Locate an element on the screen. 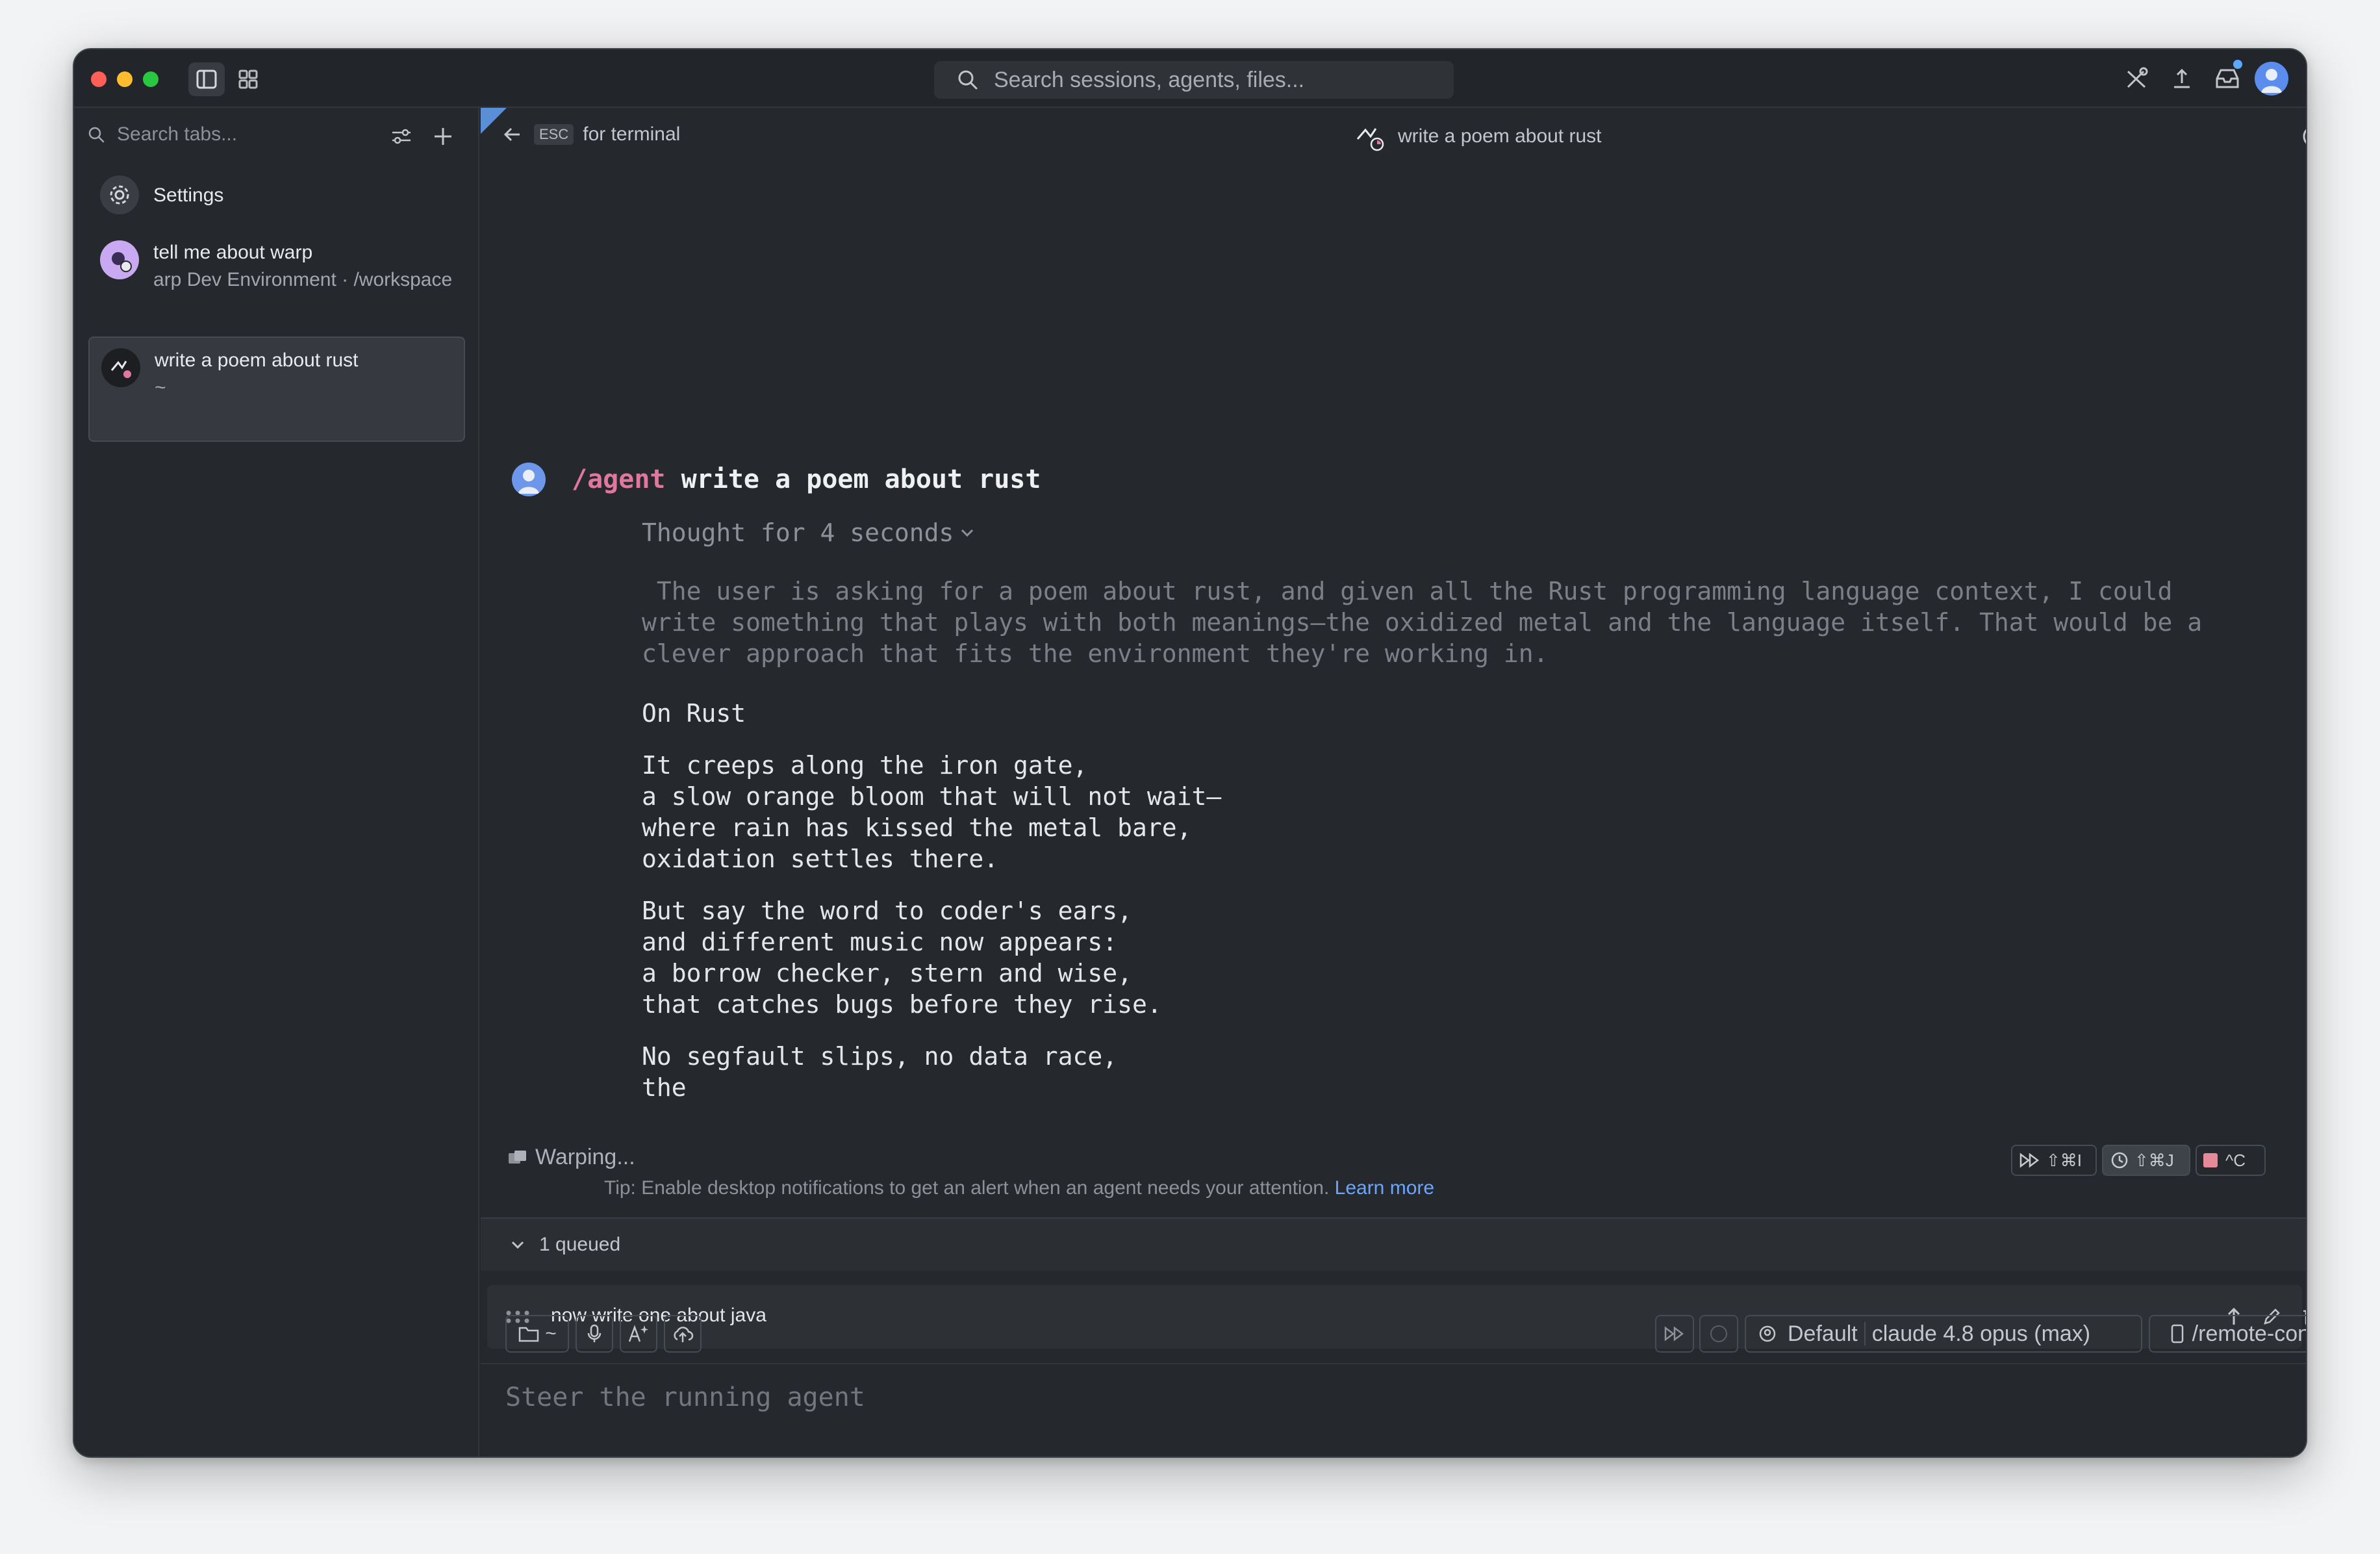 This screenshot has width=2380, height=1554. warp-icon is located at coordinates (517, 1157).